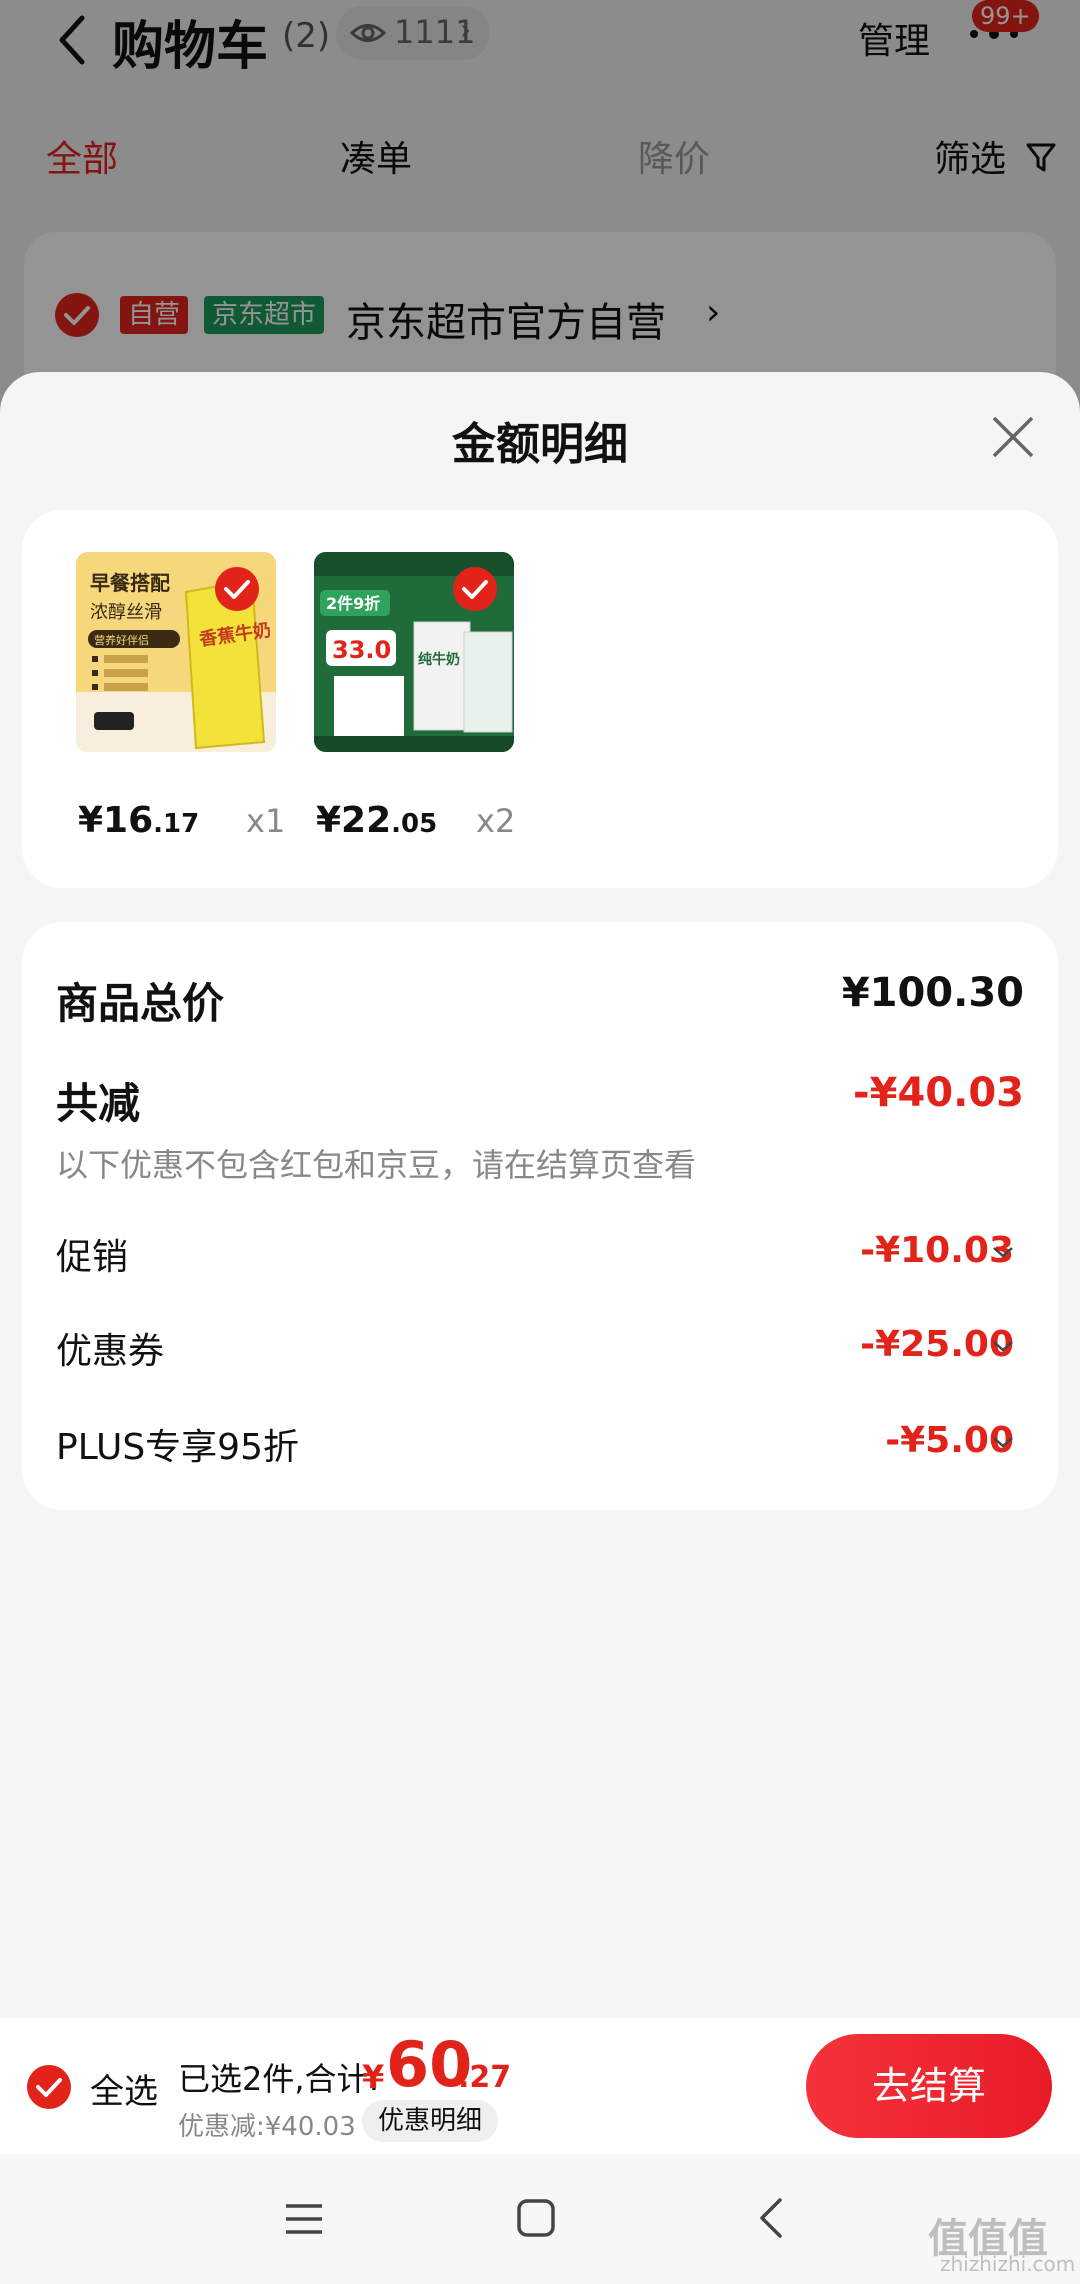 This screenshot has height=2284, width=1080. Describe the element at coordinates (430, 2121) in the screenshot. I see `discount-detail-button: 优惠明细` at that location.